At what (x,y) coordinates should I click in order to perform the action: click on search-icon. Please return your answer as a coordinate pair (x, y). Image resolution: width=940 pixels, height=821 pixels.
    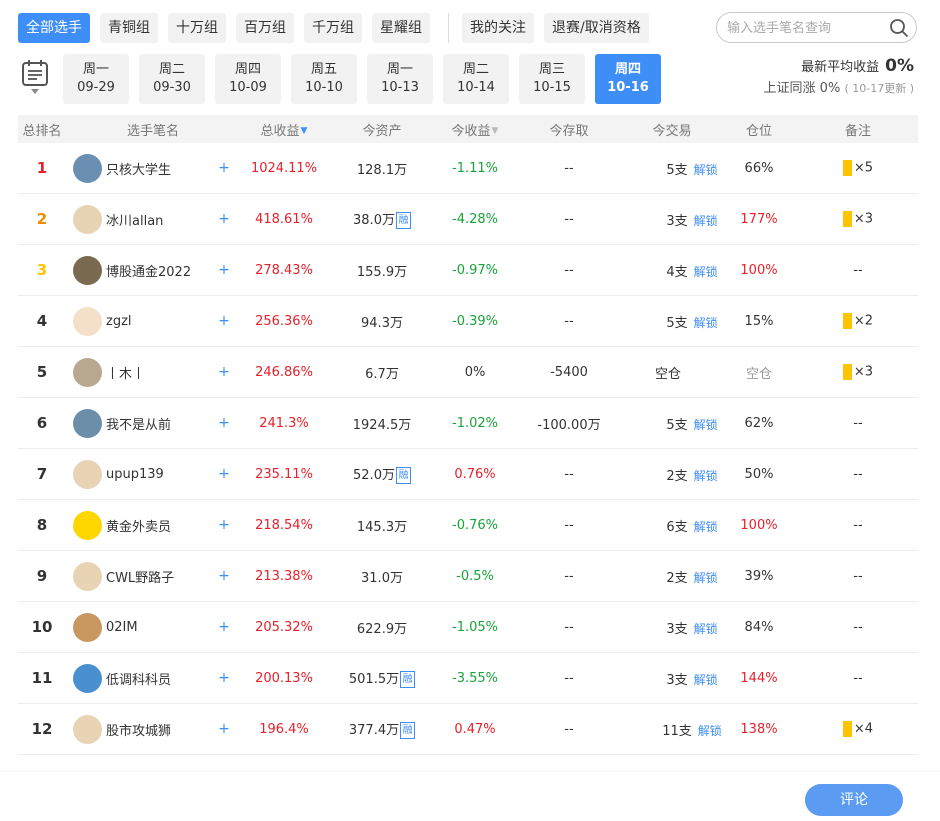
    Looking at the image, I should click on (899, 28).